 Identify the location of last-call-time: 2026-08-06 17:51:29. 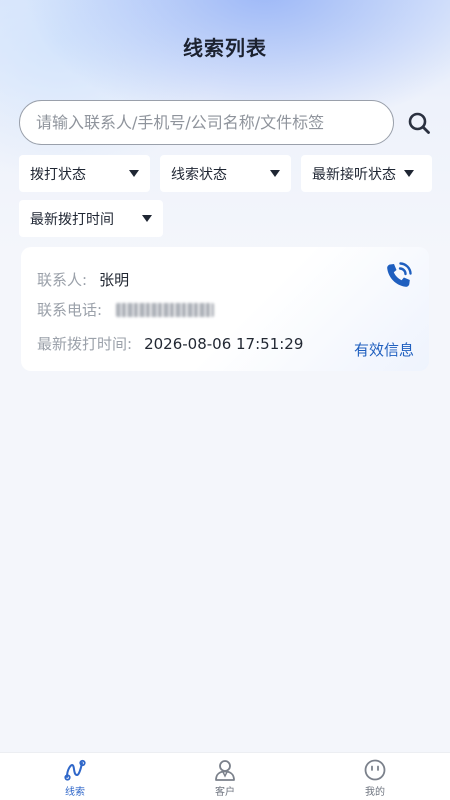
(224, 343).